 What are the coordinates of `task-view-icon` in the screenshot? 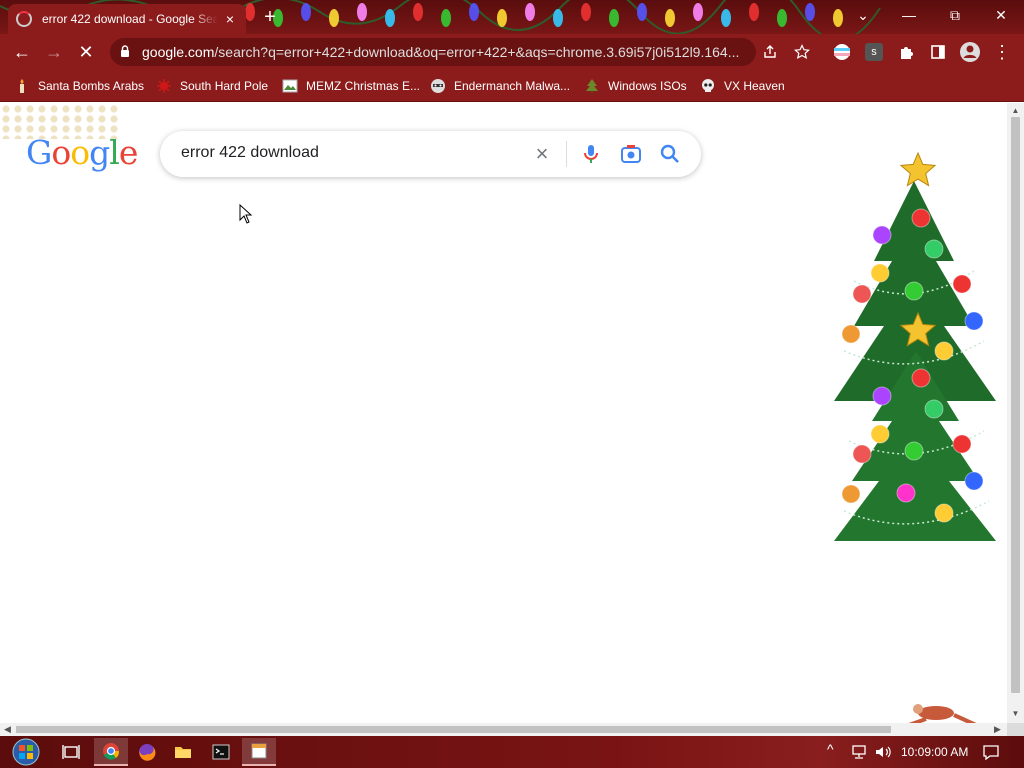 It's located at (71, 752).